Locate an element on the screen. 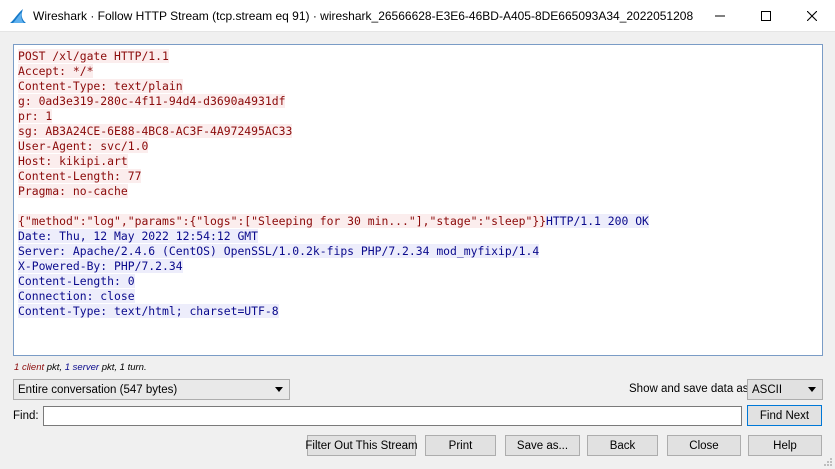 This screenshot has height=469, width=835. server-status-line: HTTP/1.1 200 OK is located at coordinates (597, 221).